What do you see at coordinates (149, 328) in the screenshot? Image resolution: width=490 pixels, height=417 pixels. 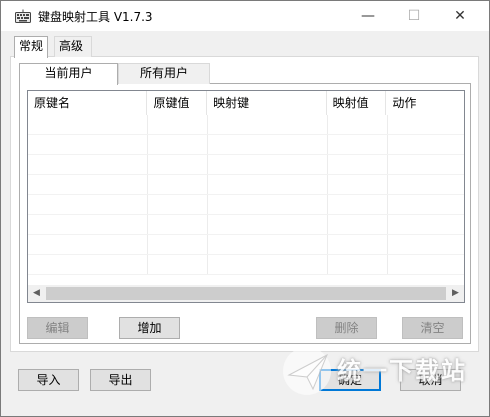 I see `add-button: 增加` at bounding box center [149, 328].